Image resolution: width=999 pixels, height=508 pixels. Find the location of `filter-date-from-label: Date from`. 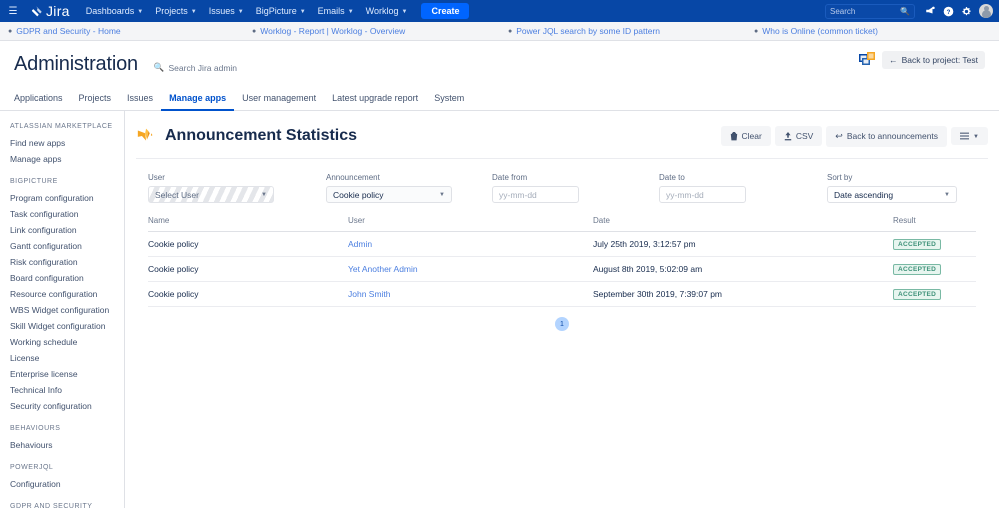

filter-date-from-label: Date from is located at coordinates (510, 177).